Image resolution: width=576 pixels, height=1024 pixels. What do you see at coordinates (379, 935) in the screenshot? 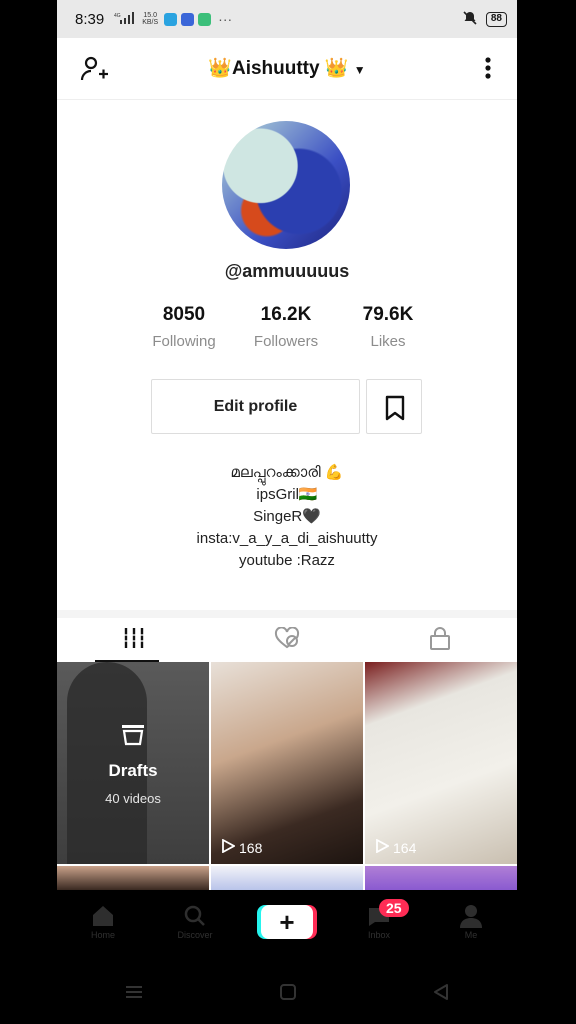
I see `nav-label: Inbox` at bounding box center [379, 935].